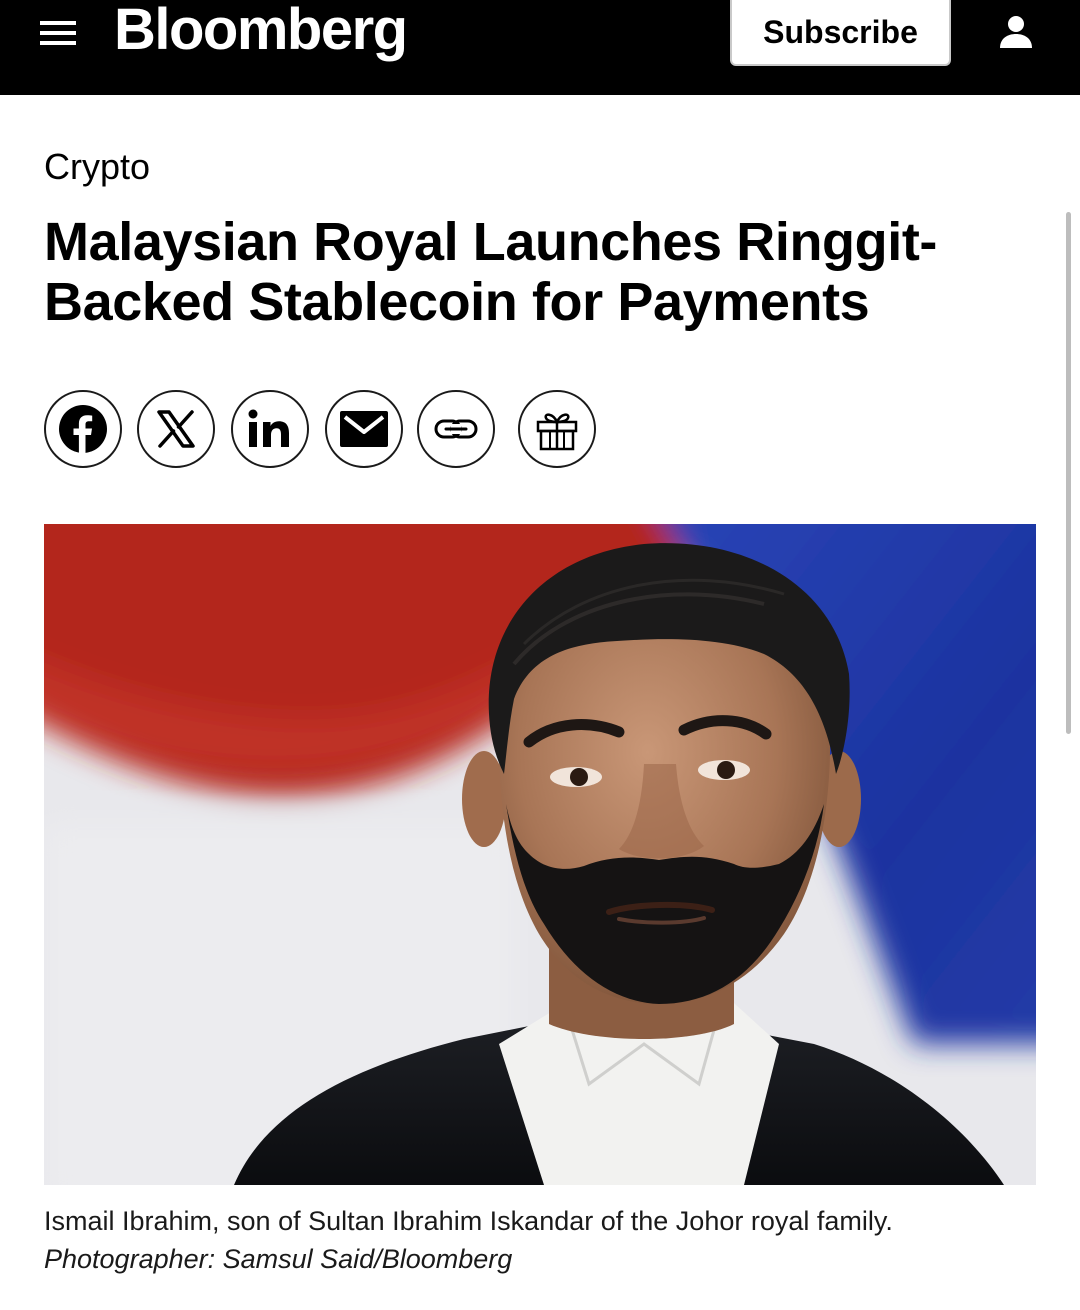  Describe the element at coordinates (364, 429) in the screenshot. I see `email-icon` at that location.